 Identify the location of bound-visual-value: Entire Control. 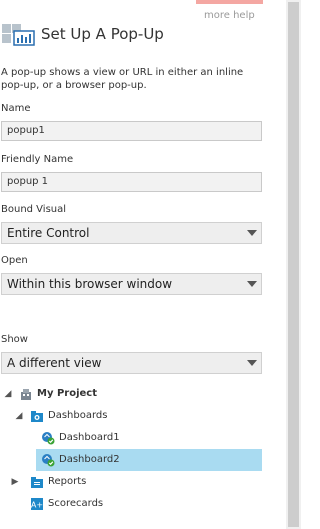
(48, 233).